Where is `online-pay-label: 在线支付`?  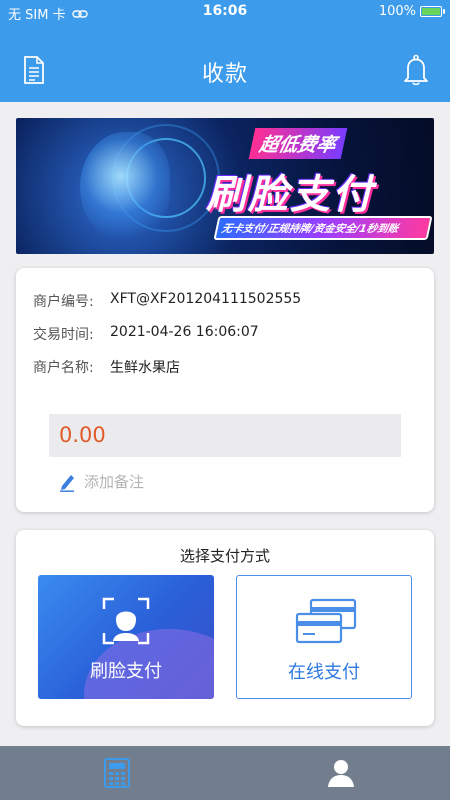
online-pay-label: 在线支付 is located at coordinates (324, 672).